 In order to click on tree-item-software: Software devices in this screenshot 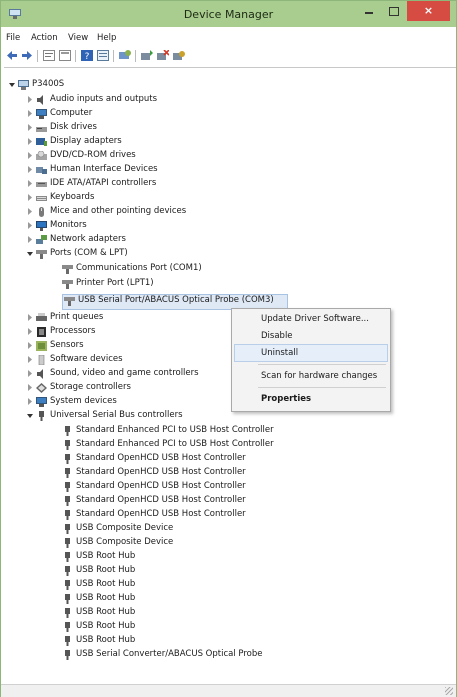, I will do `click(116, 360)`.